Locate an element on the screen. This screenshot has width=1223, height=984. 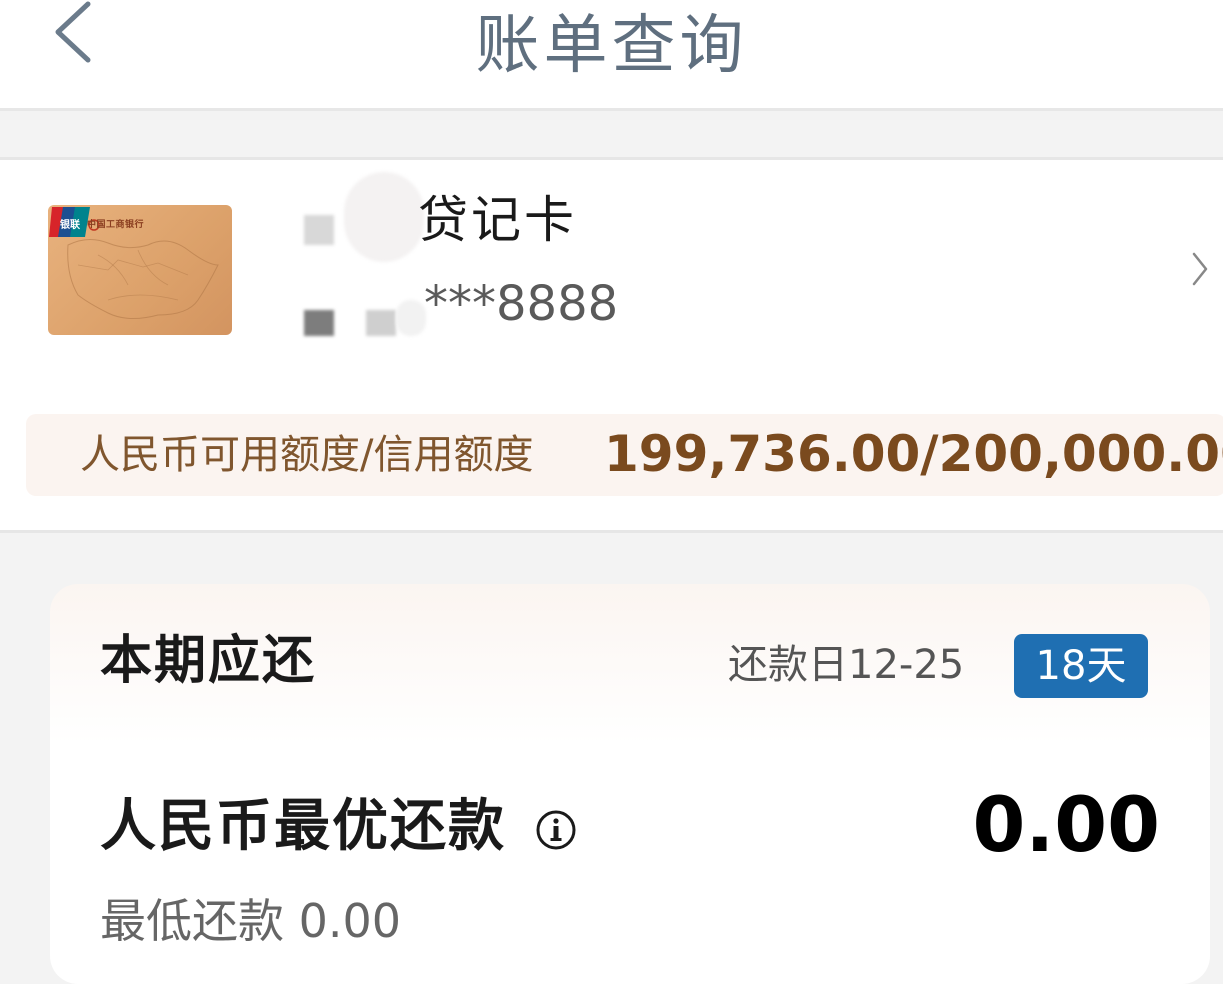
card-number: ***8888 is located at coordinates (521, 304).